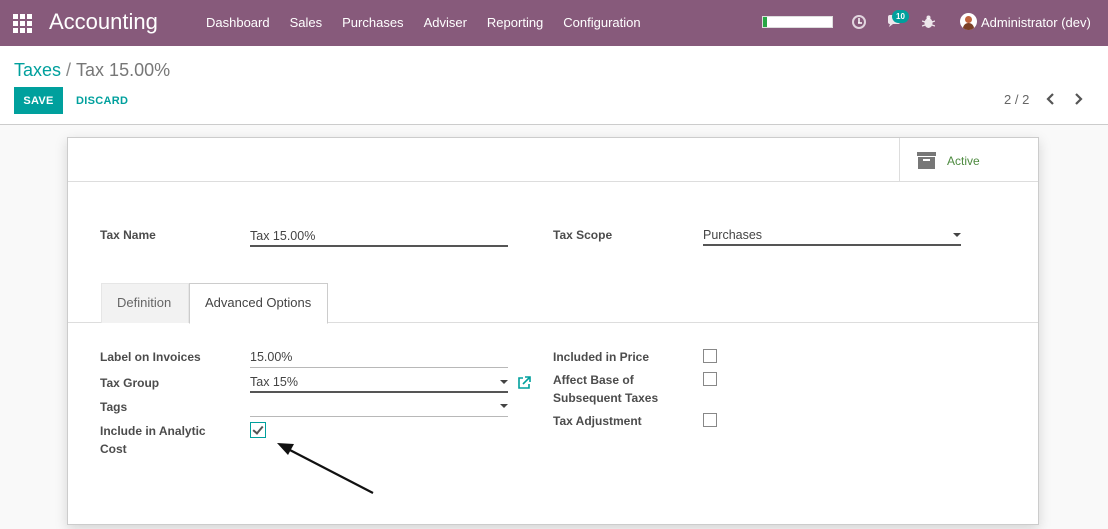 The width and height of the screenshot is (1108, 529). Describe the element at coordinates (306, 23) in the screenshot. I see `menu-item-sales: Sales` at that location.